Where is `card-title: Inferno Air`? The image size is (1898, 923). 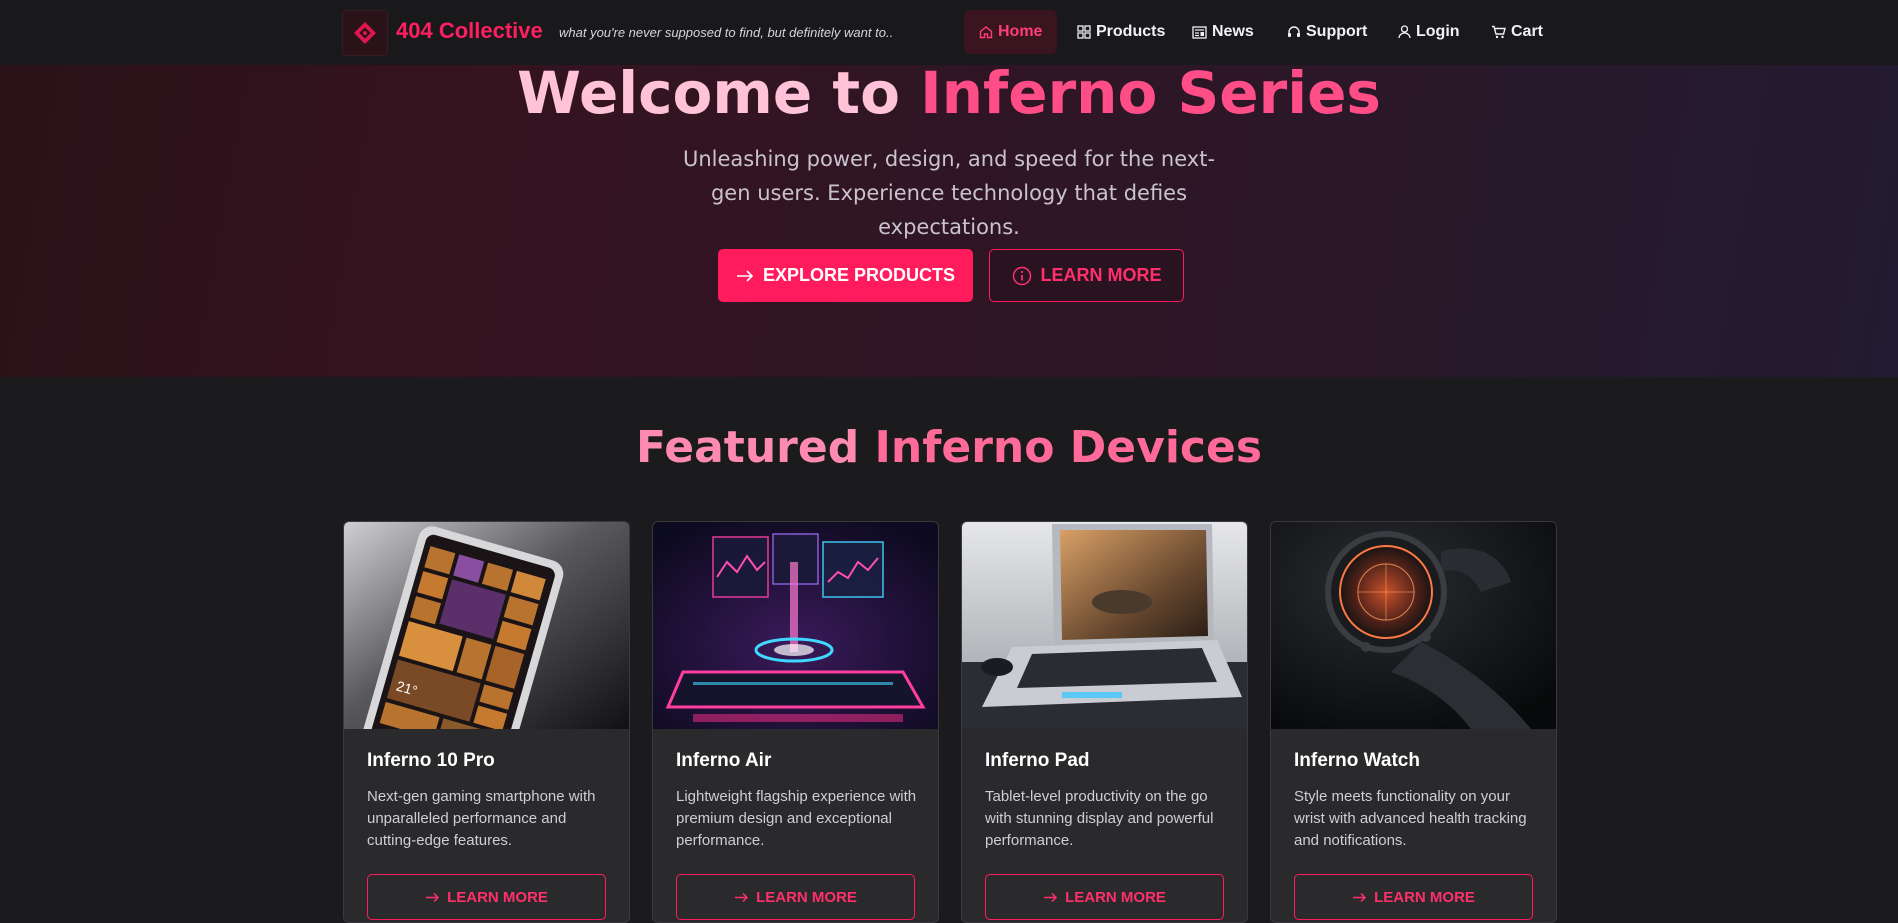
card-title: Inferno Air is located at coordinates (724, 760).